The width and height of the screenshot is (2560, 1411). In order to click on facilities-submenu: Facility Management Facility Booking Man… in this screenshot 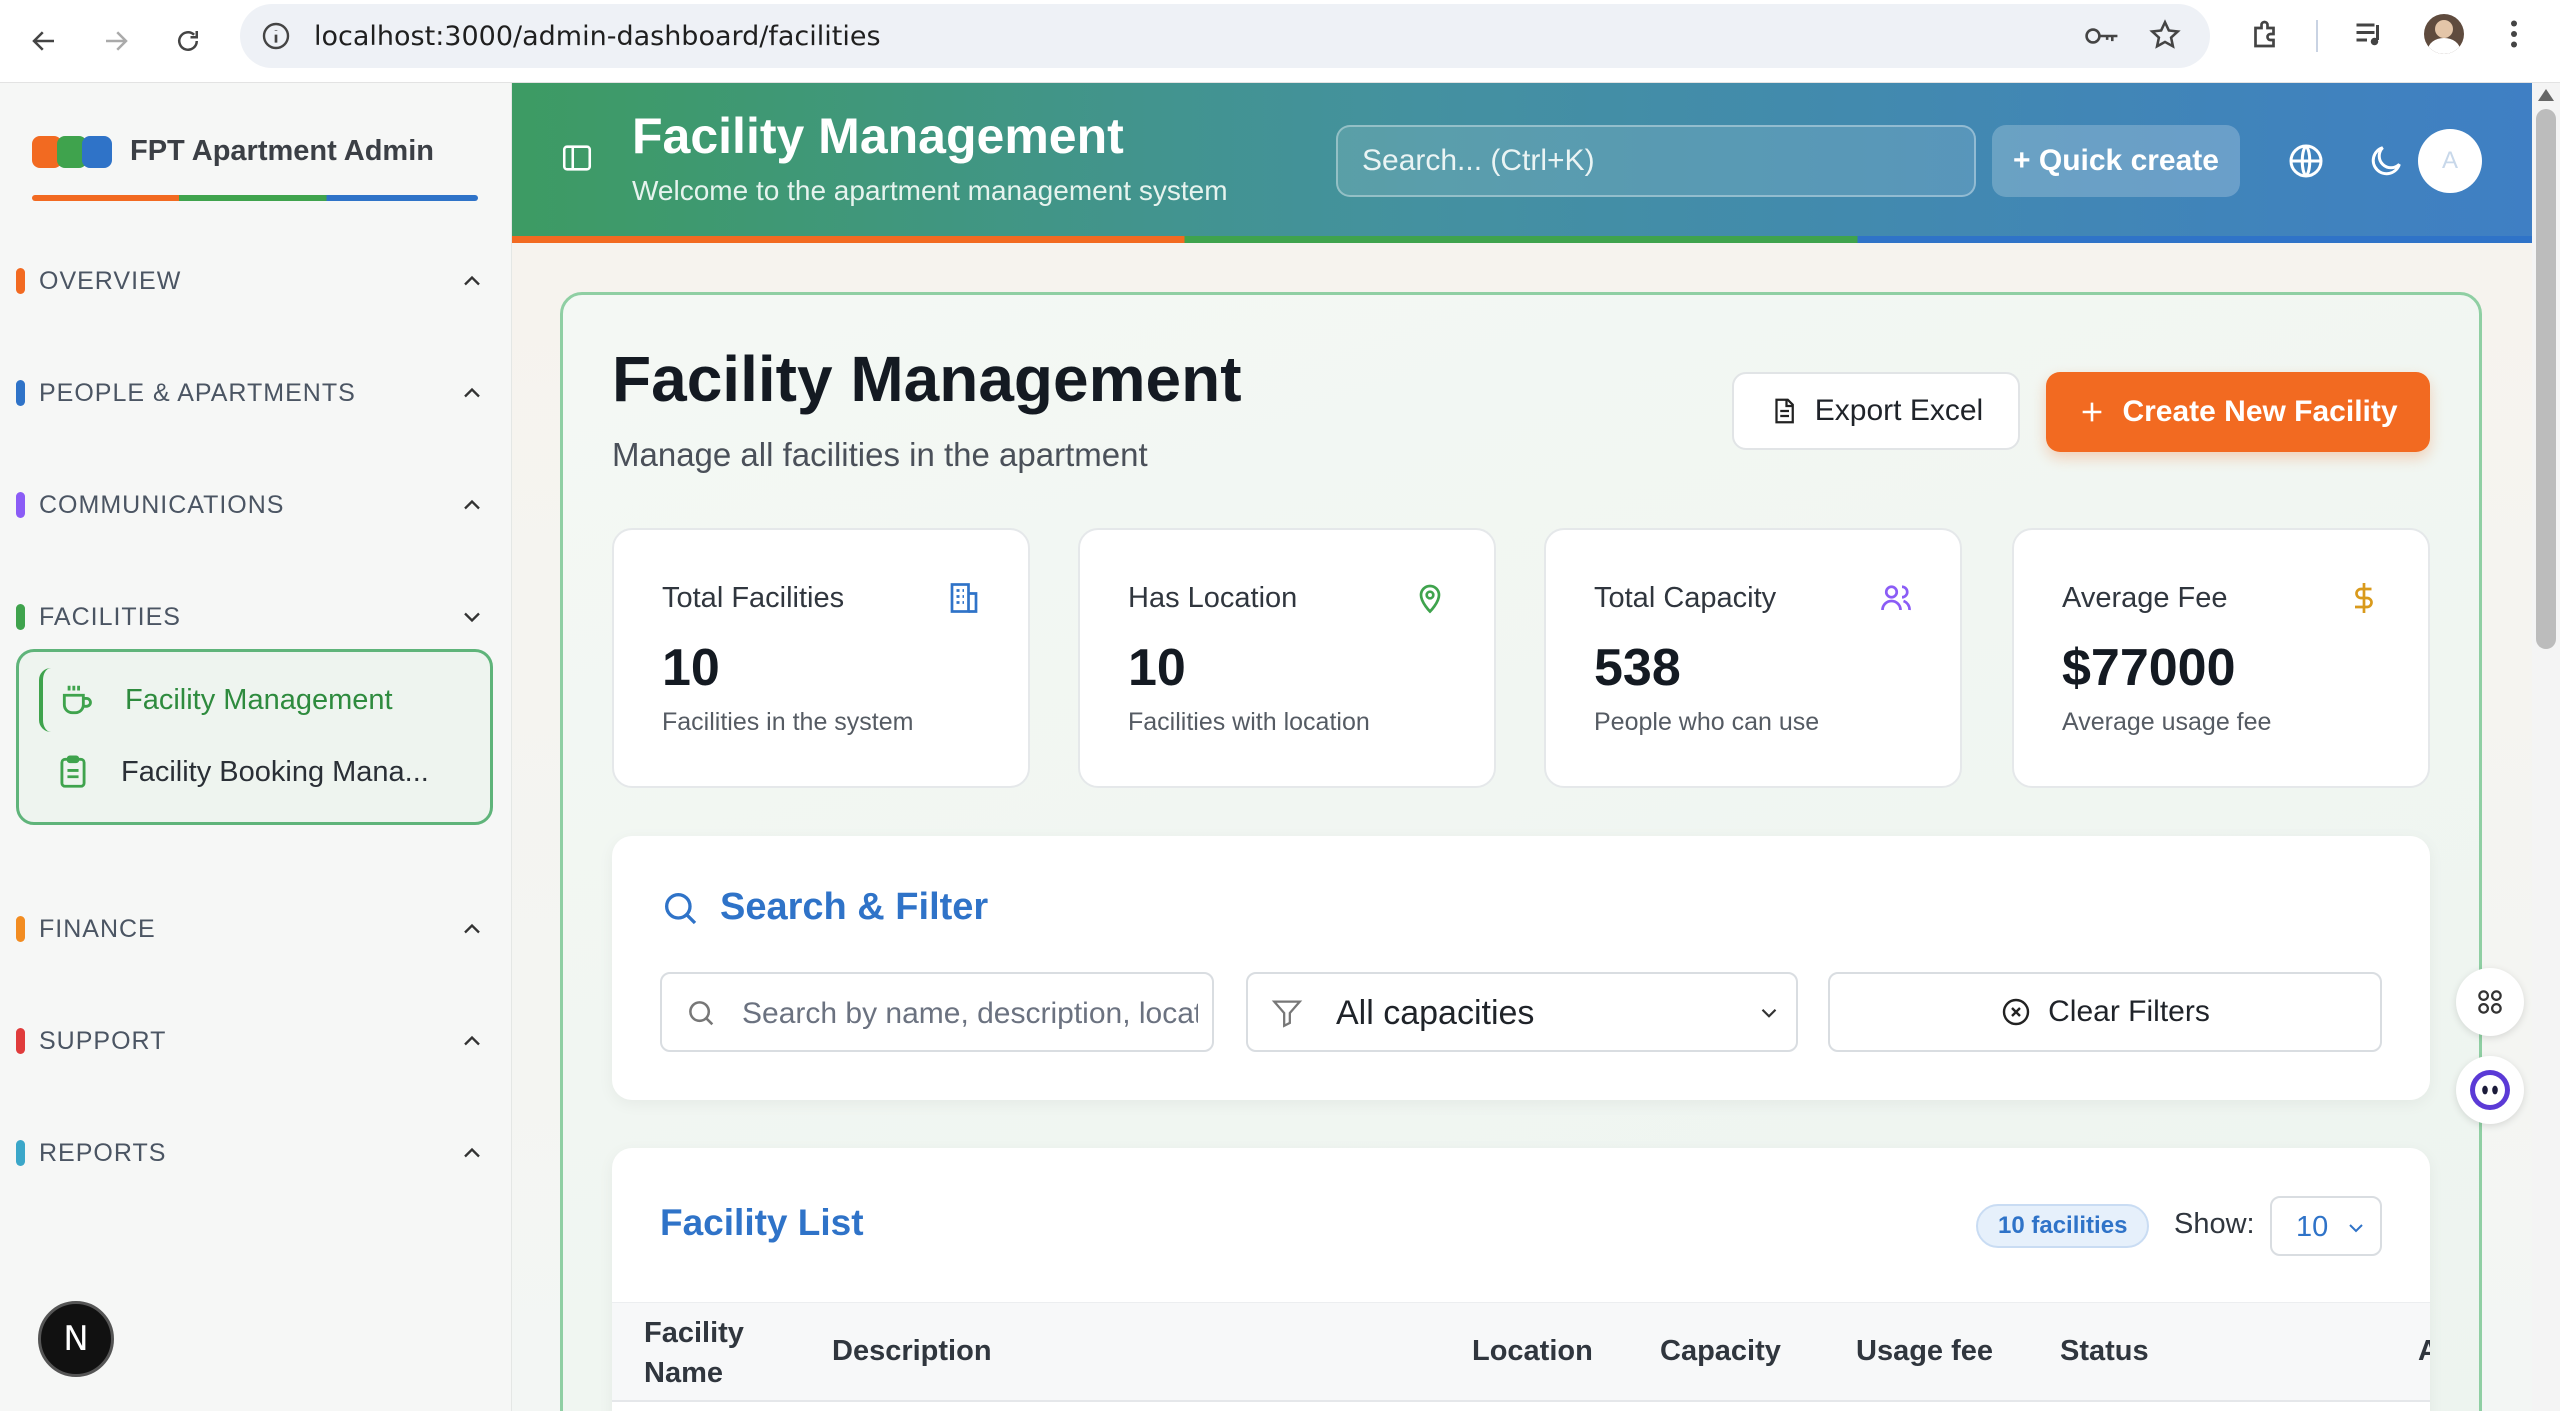, I will do `click(254, 737)`.